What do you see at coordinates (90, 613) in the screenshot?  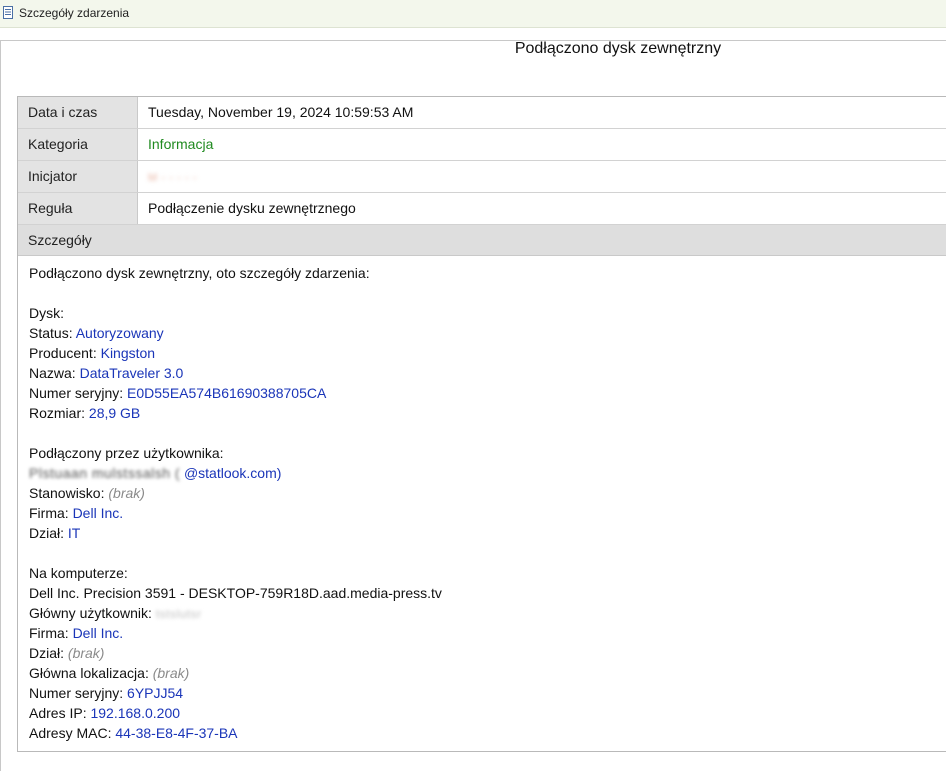 I see `label: Główny użytkownik:` at bounding box center [90, 613].